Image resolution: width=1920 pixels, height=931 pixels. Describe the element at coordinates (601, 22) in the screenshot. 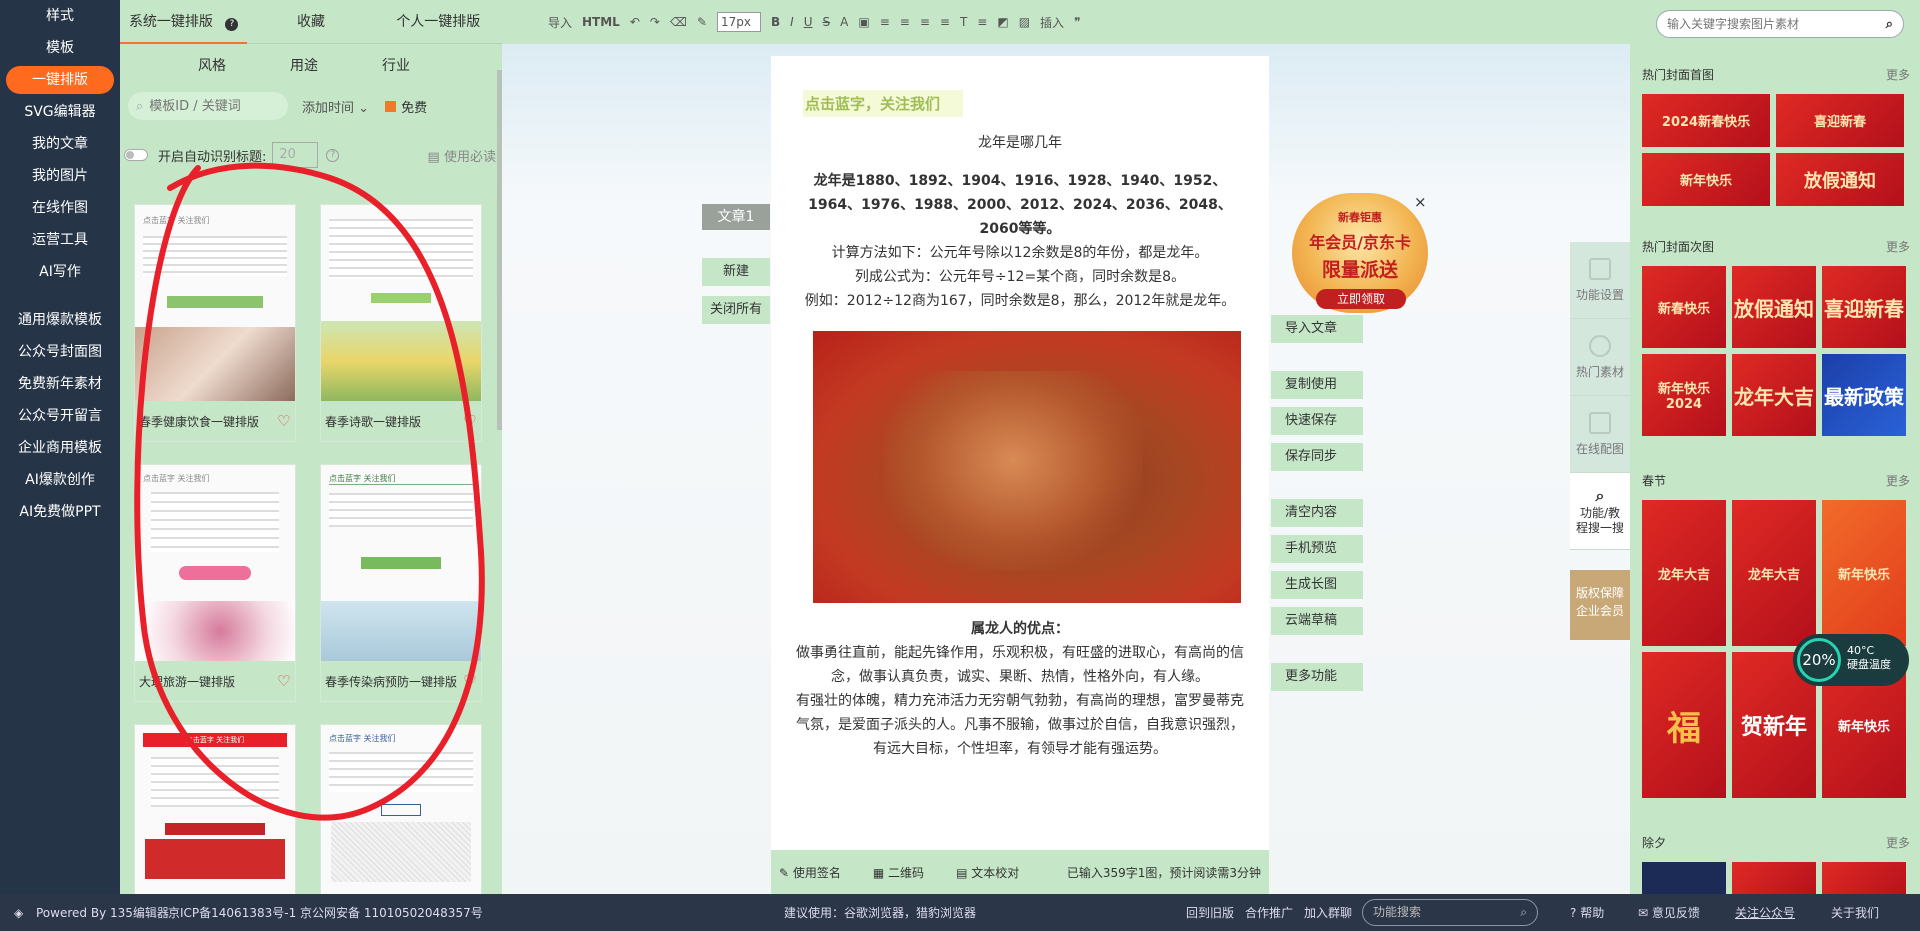

I see `html-button: HTML` at that location.